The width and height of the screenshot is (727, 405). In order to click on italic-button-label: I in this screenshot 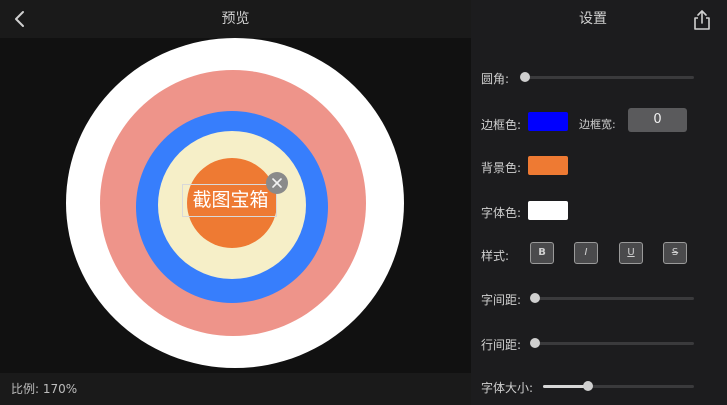, I will do `click(586, 252)`.